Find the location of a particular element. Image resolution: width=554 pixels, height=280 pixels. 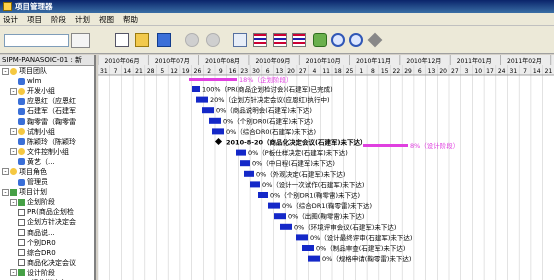

forward-disabled-icon is located at coordinates (213, 40).